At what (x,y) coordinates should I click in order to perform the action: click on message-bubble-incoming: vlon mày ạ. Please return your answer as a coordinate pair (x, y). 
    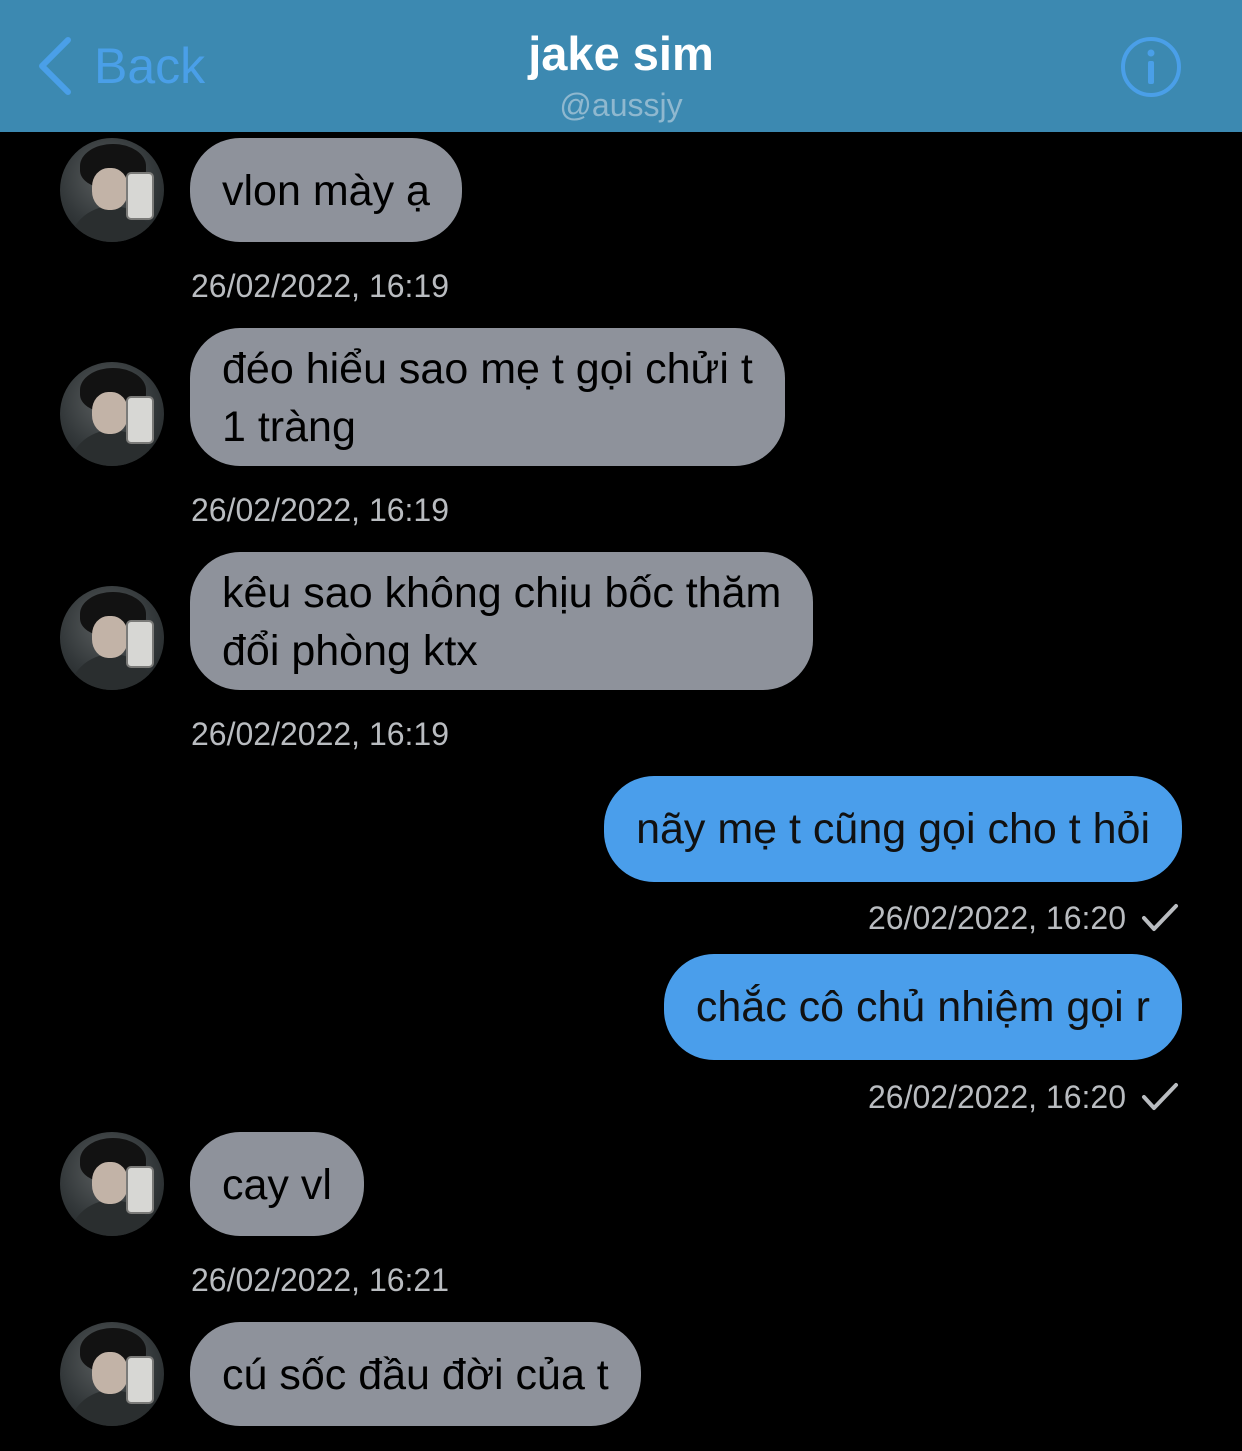
    Looking at the image, I should click on (326, 190).